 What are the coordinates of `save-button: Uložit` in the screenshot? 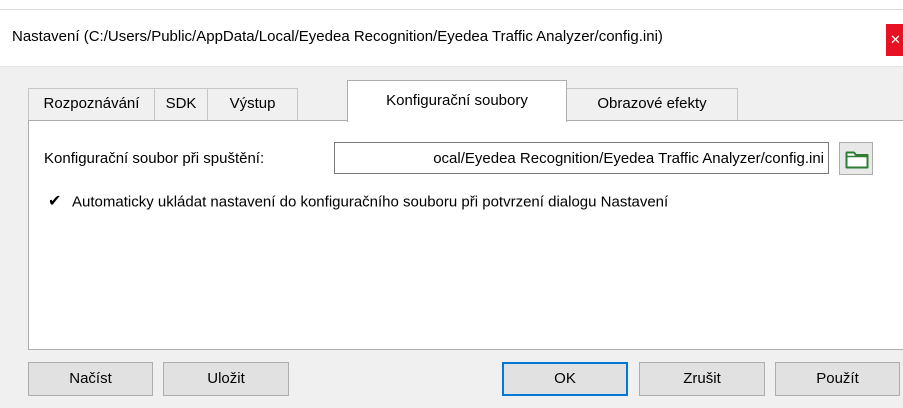 It's located at (226, 379).